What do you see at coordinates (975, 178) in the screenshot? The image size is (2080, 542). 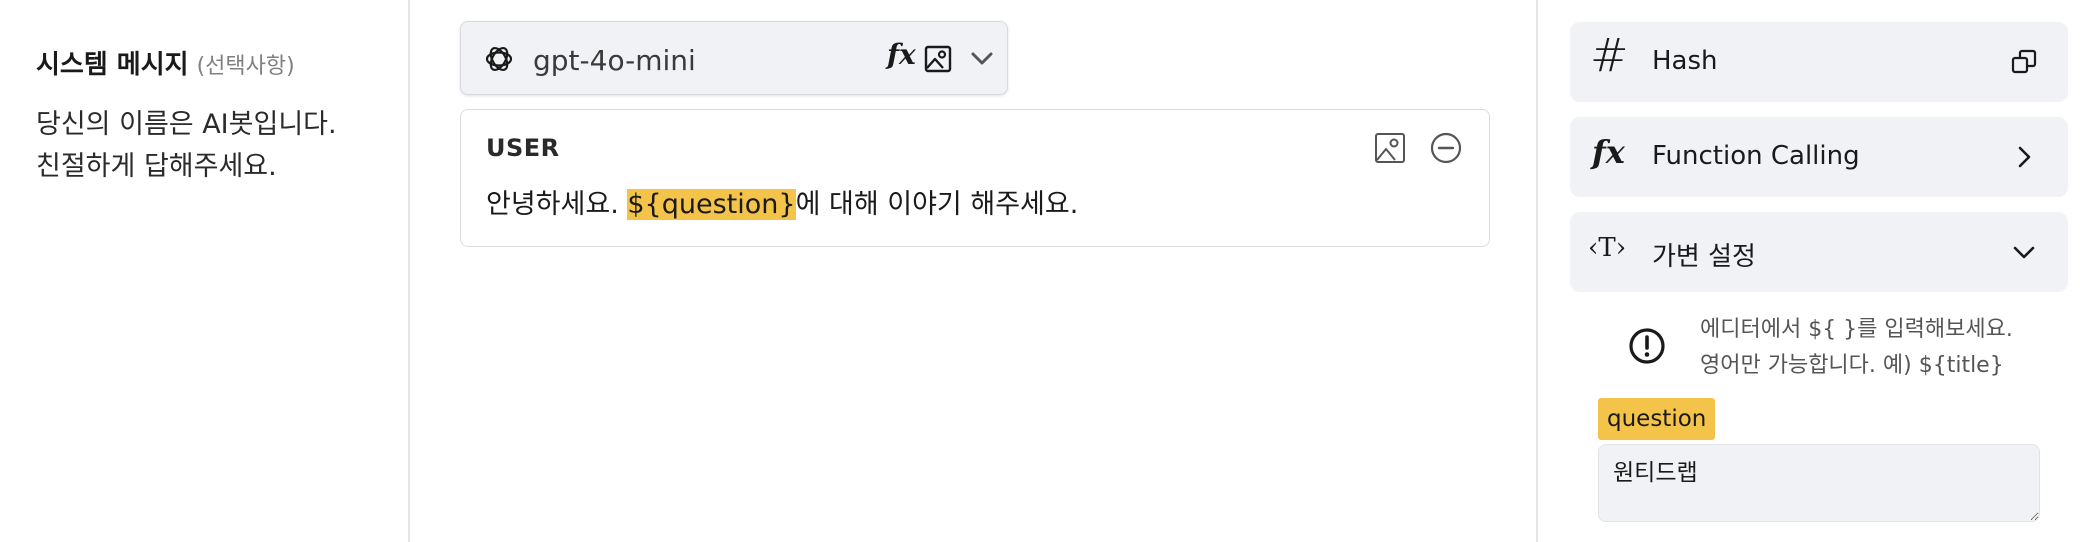 I see `user-message-card: USER 안녕하세요. ${question}에 대해 이야기 해주세요.` at bounding box center [975, 178].